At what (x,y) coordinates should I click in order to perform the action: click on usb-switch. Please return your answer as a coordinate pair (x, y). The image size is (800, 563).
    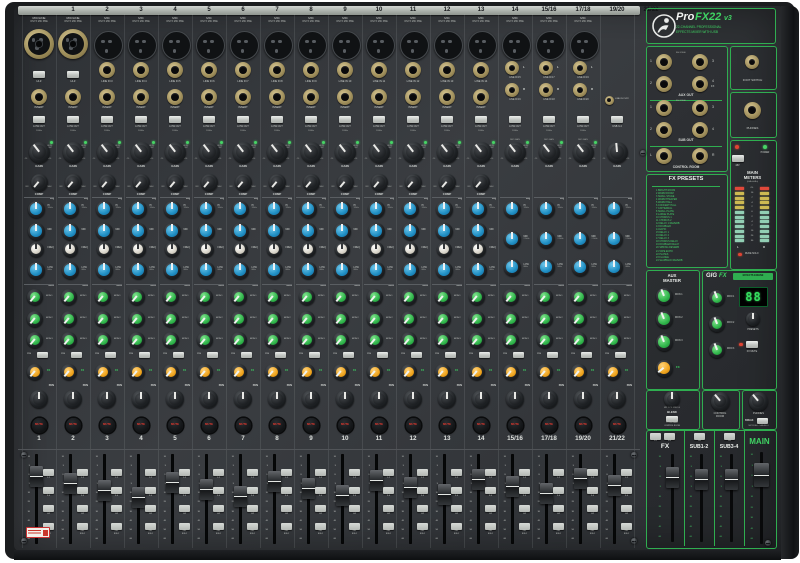
    Looking at the image, I should click on (617, 119).